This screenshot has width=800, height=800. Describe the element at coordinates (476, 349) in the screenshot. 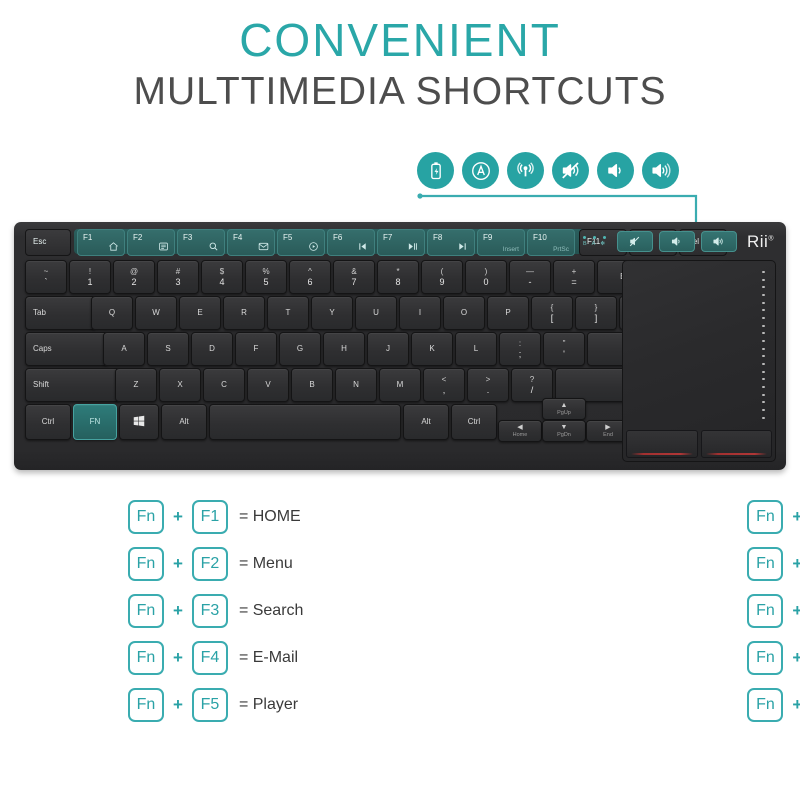

I see `key-l: L` at that location.